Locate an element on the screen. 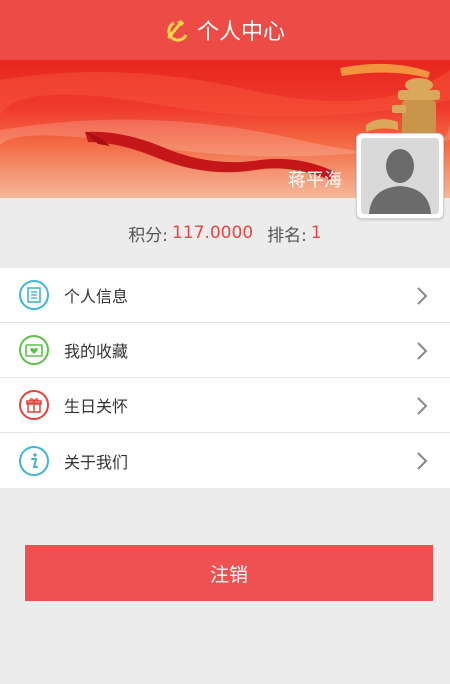  page-title: 个人中心 is located at coordinates (240, 32).